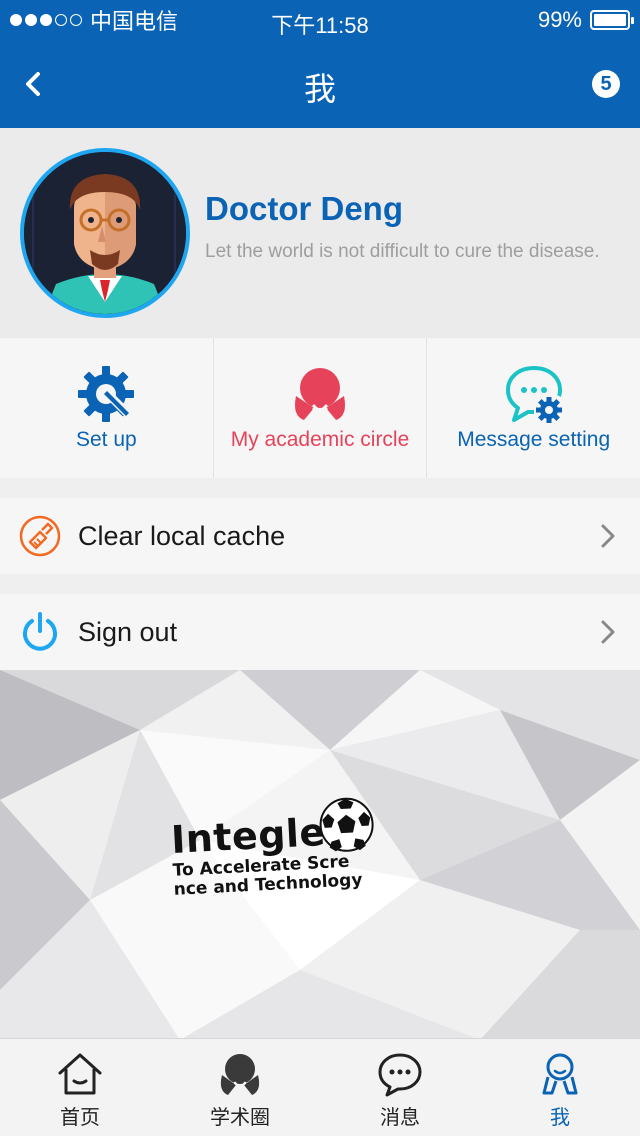 The image size is (640, 1136). What do you see at coordinates (533, 394) in the screenshot?
I see `chat-gear-icon` at bounding box center [533, 394].